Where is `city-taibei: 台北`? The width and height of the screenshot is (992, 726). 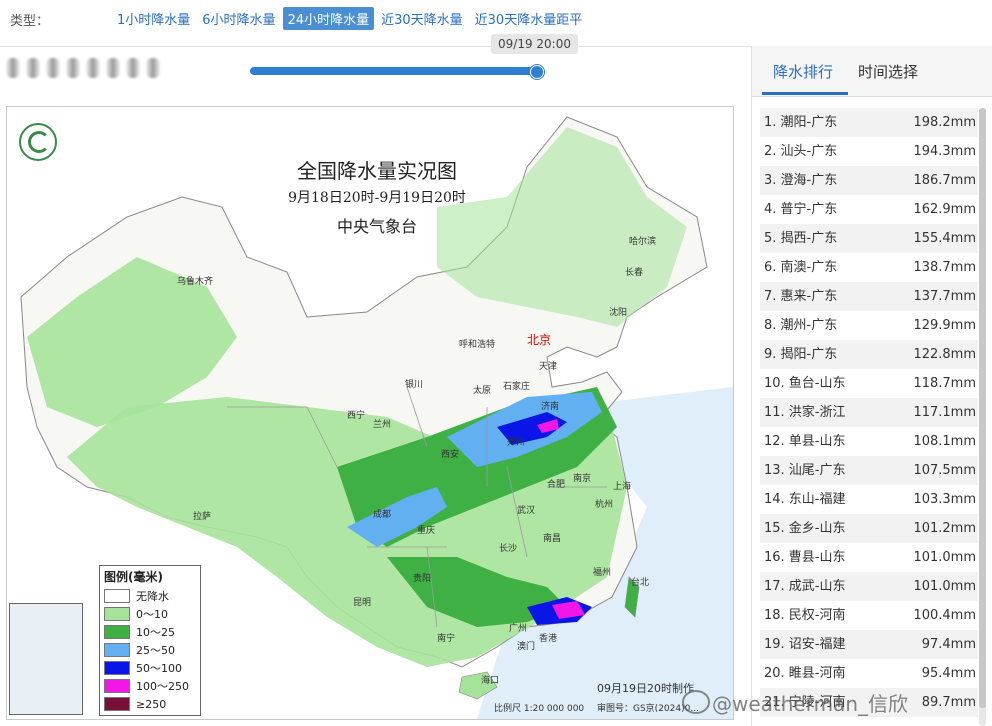 city-taibei: 台北 is located at coordinates (640, 583).